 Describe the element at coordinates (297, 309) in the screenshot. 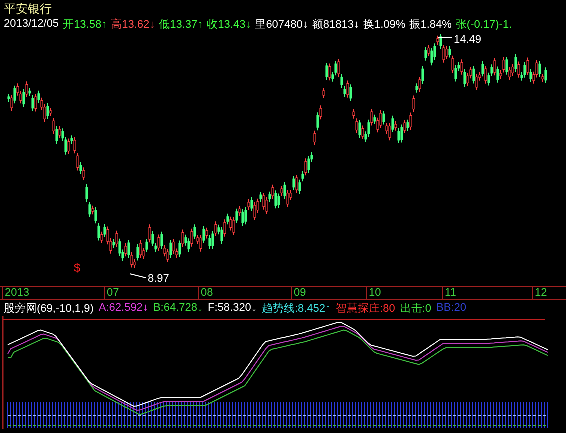

I see `indicator-value: 趋势线:8.452↑` at that location.